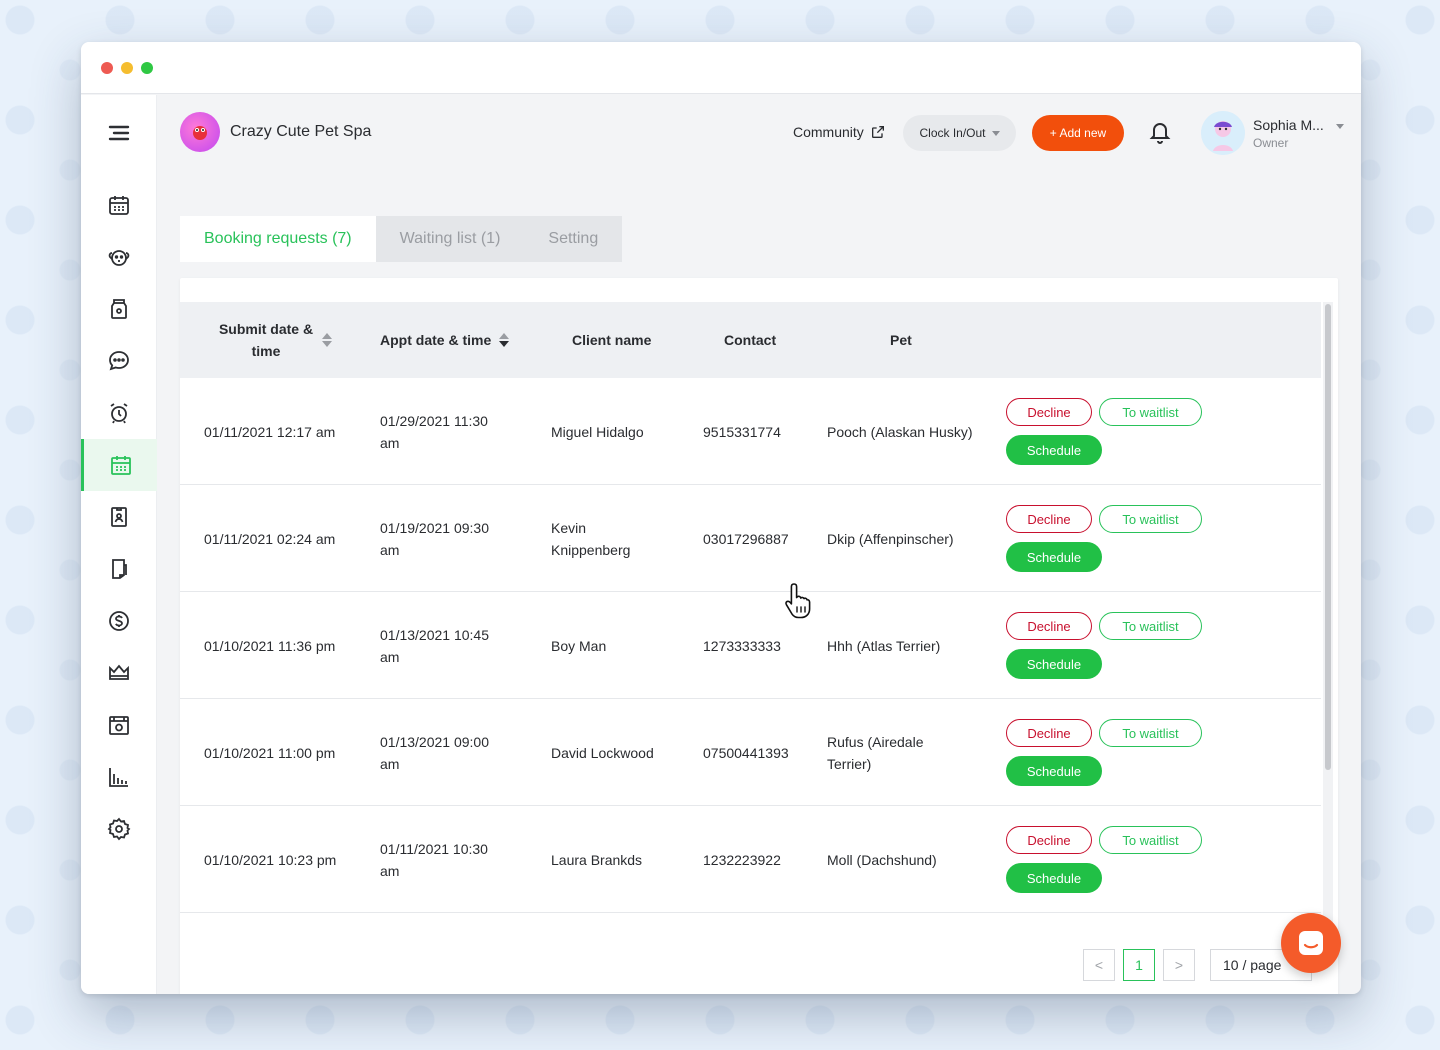  I want to click on scrollbar-thumb, so click(1328, 537).